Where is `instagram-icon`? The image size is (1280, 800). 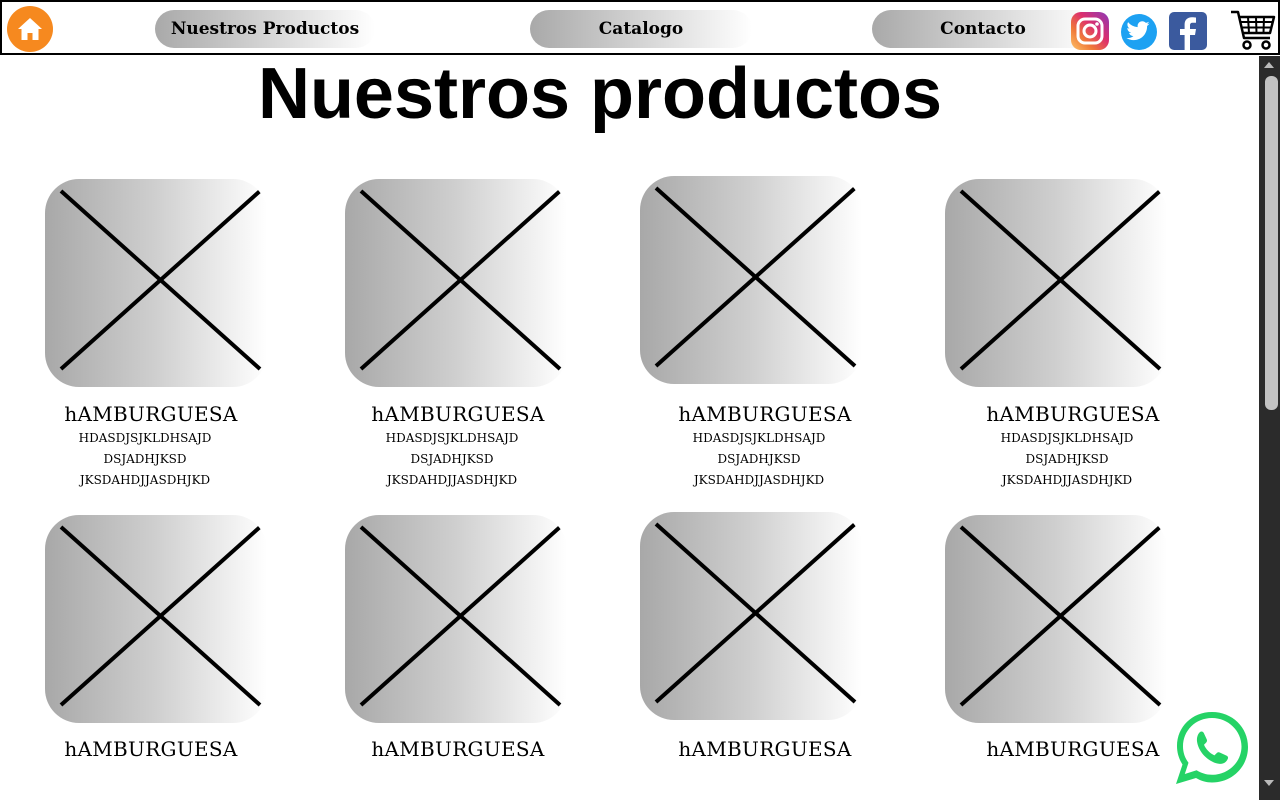 instagram-icon is located at coordinates (1090, 31).